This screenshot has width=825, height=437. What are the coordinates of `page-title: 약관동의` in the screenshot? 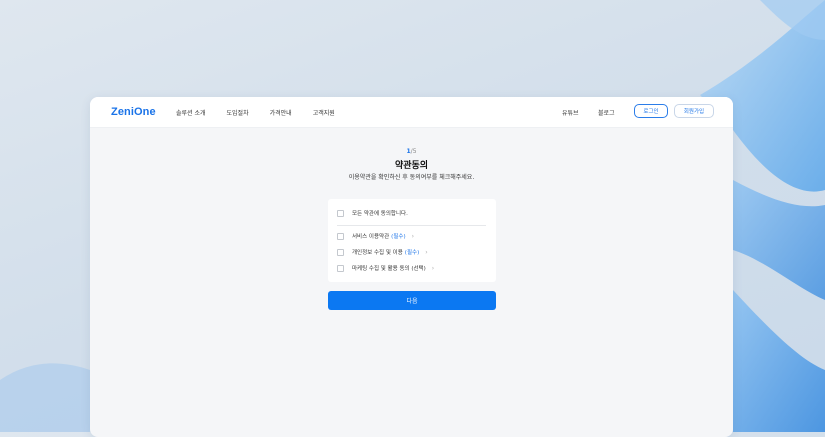 It's located at (411, 166).